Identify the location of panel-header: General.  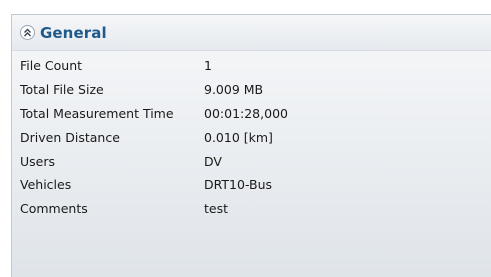
(251, 33).